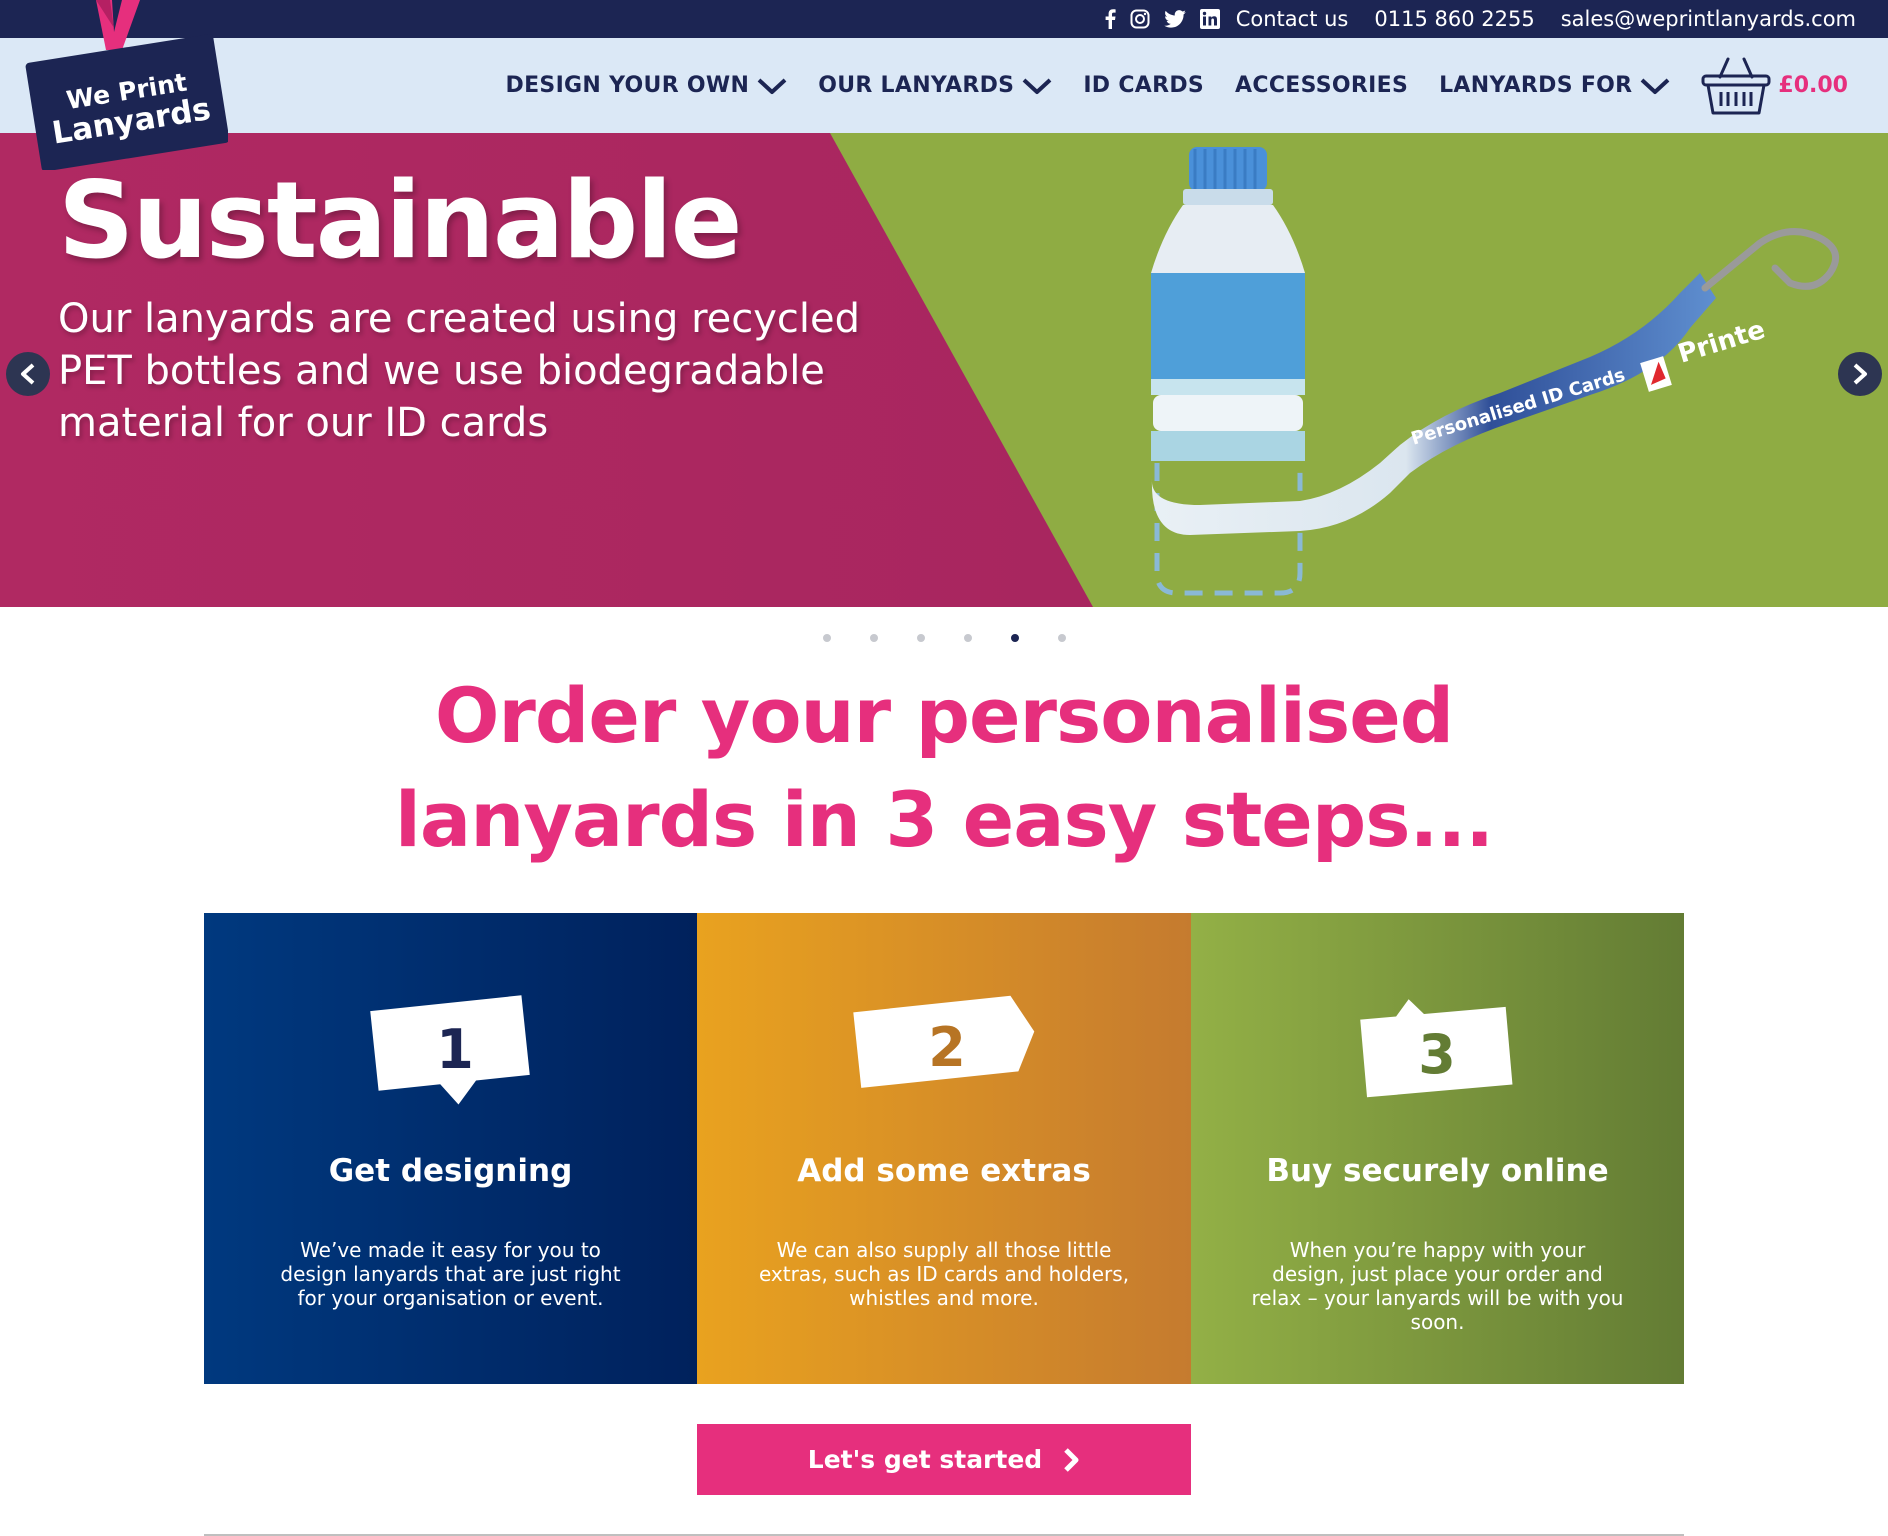  What do you see at coordinates (916, 85) in the screenshot?
I see `nav-label: OUR LANYARDS` at bounding box center [916, 85].